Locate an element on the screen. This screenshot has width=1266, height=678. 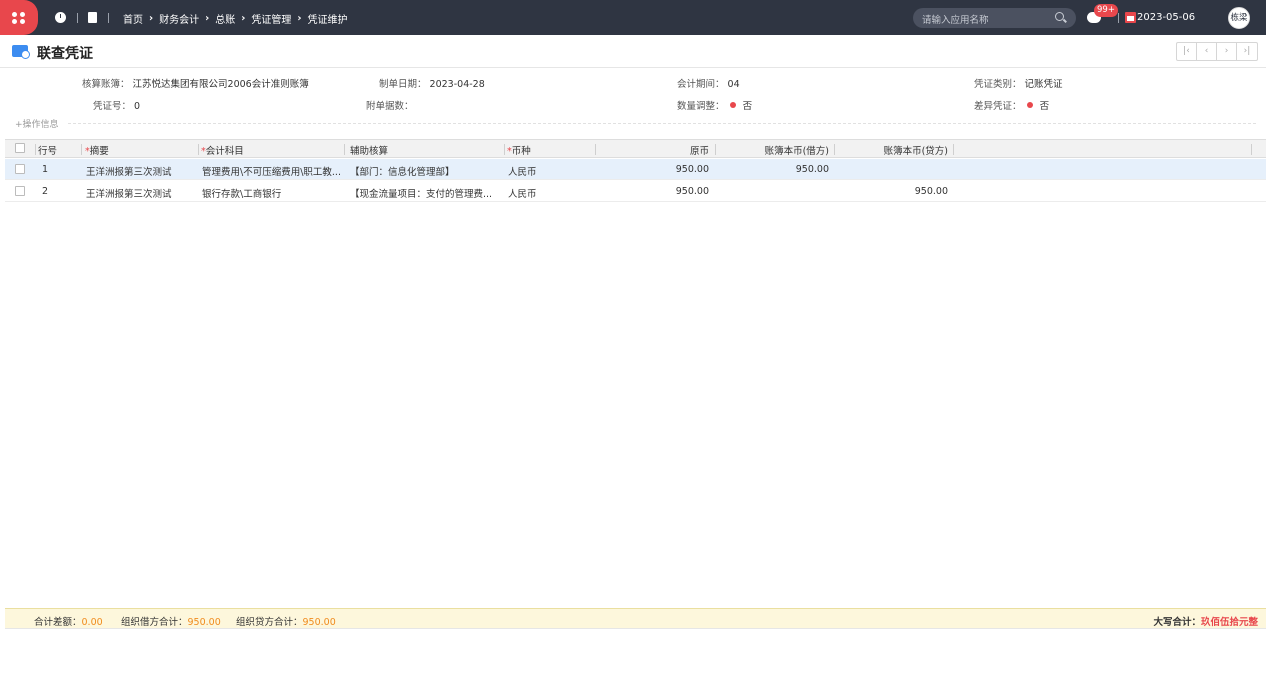
period-label: 会计期间： is located at coordinates (701, 84).